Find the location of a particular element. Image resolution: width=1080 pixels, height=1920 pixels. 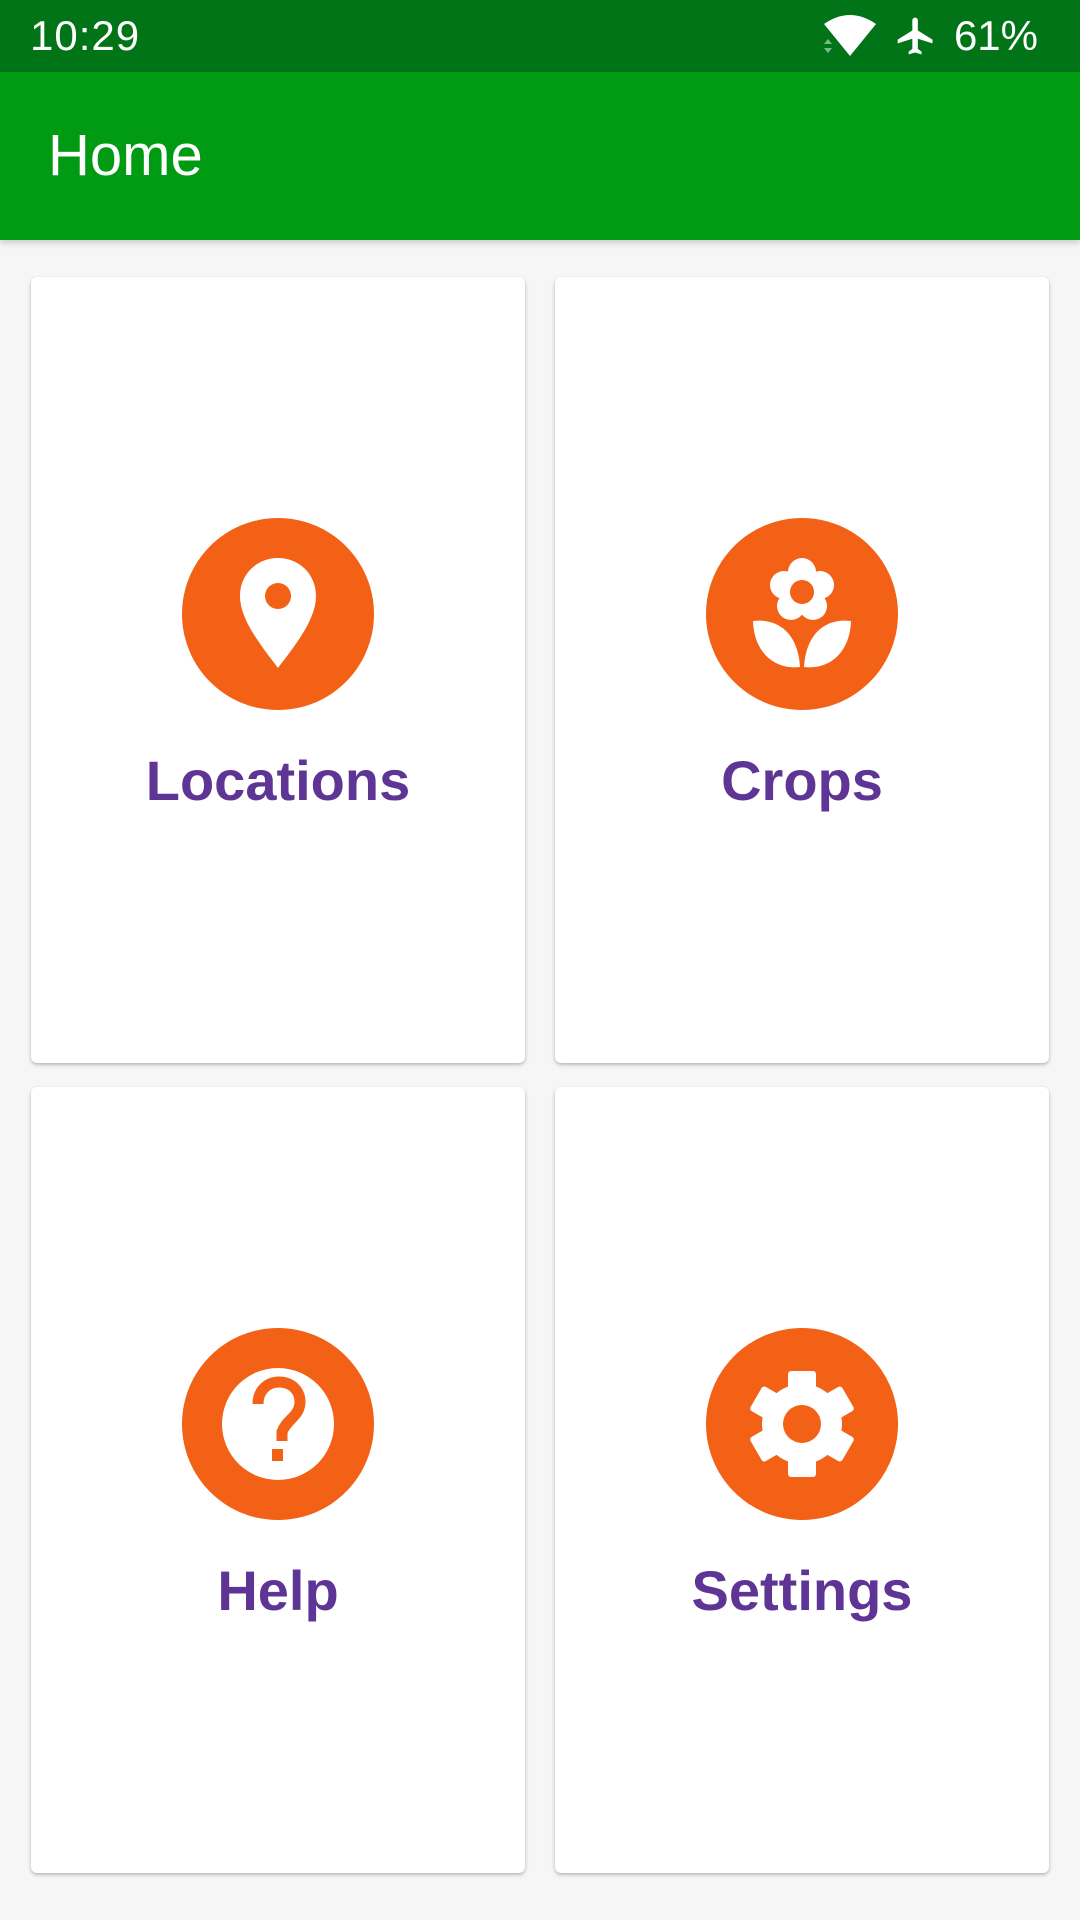

app-bar: Home is located at coordinates (540, 156).